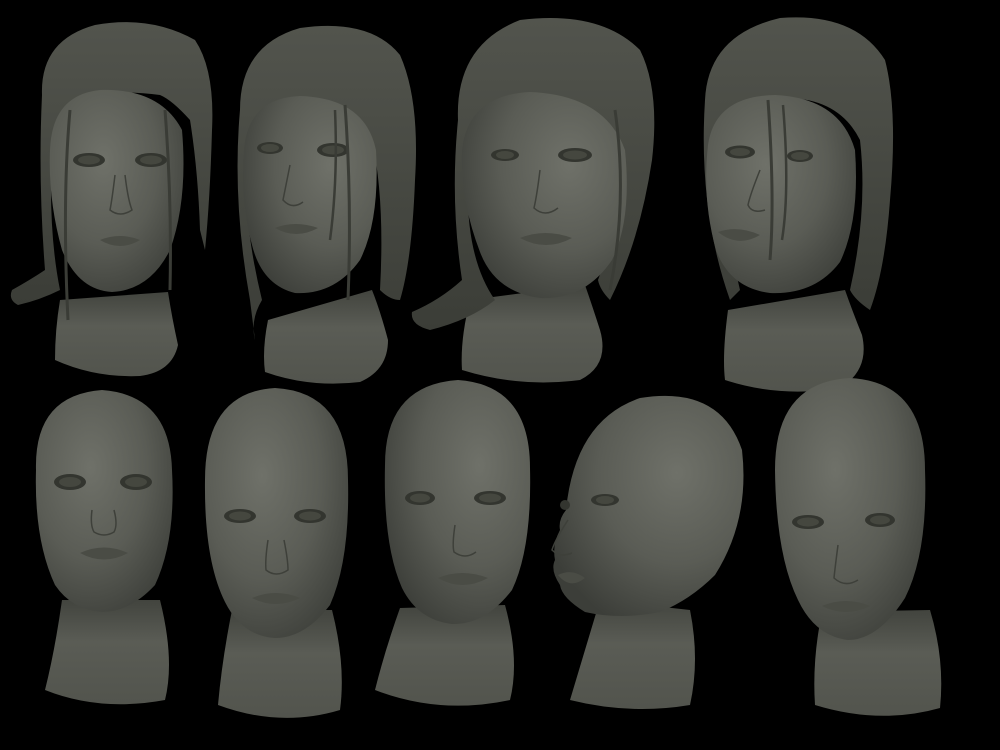 This screenshot has height=750, width=1000. I want to click on bald-head-three-quarter-b, so click(858, 547).